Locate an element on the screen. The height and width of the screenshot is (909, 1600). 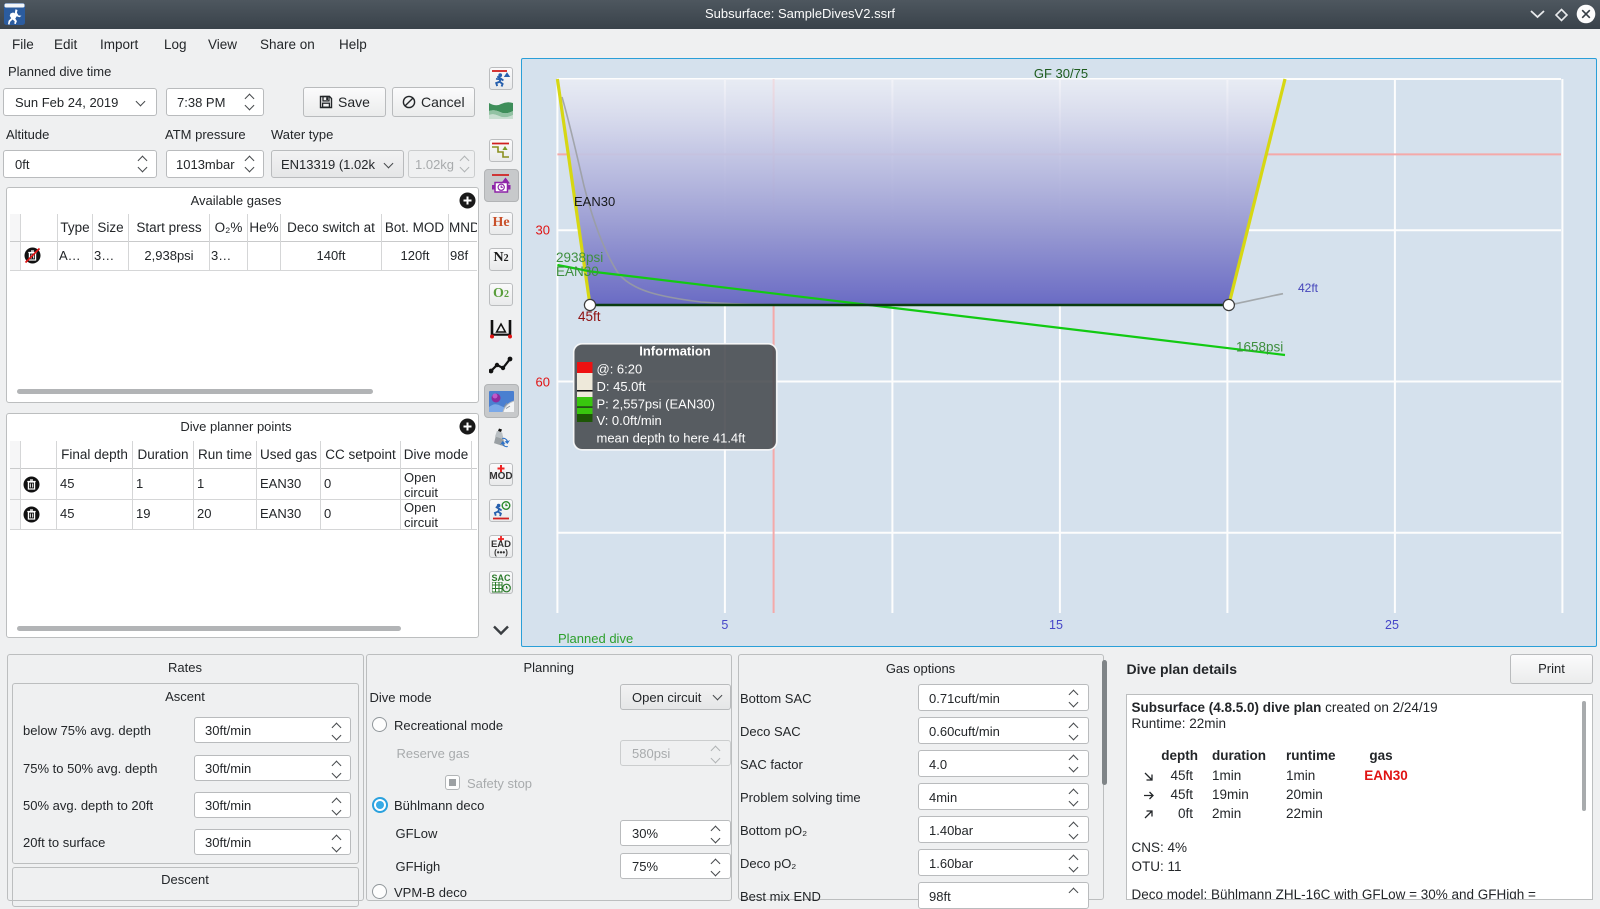
svg-text: 15 is located at coordinates (1056, 625).